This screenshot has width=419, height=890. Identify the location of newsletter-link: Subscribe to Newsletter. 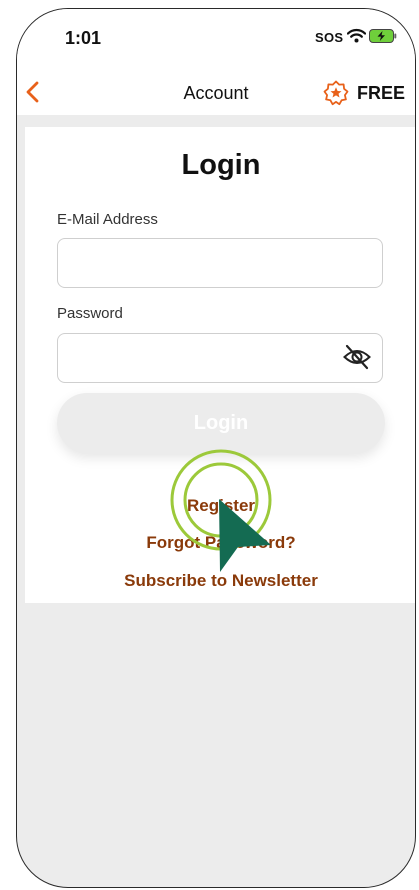
(220, 581).